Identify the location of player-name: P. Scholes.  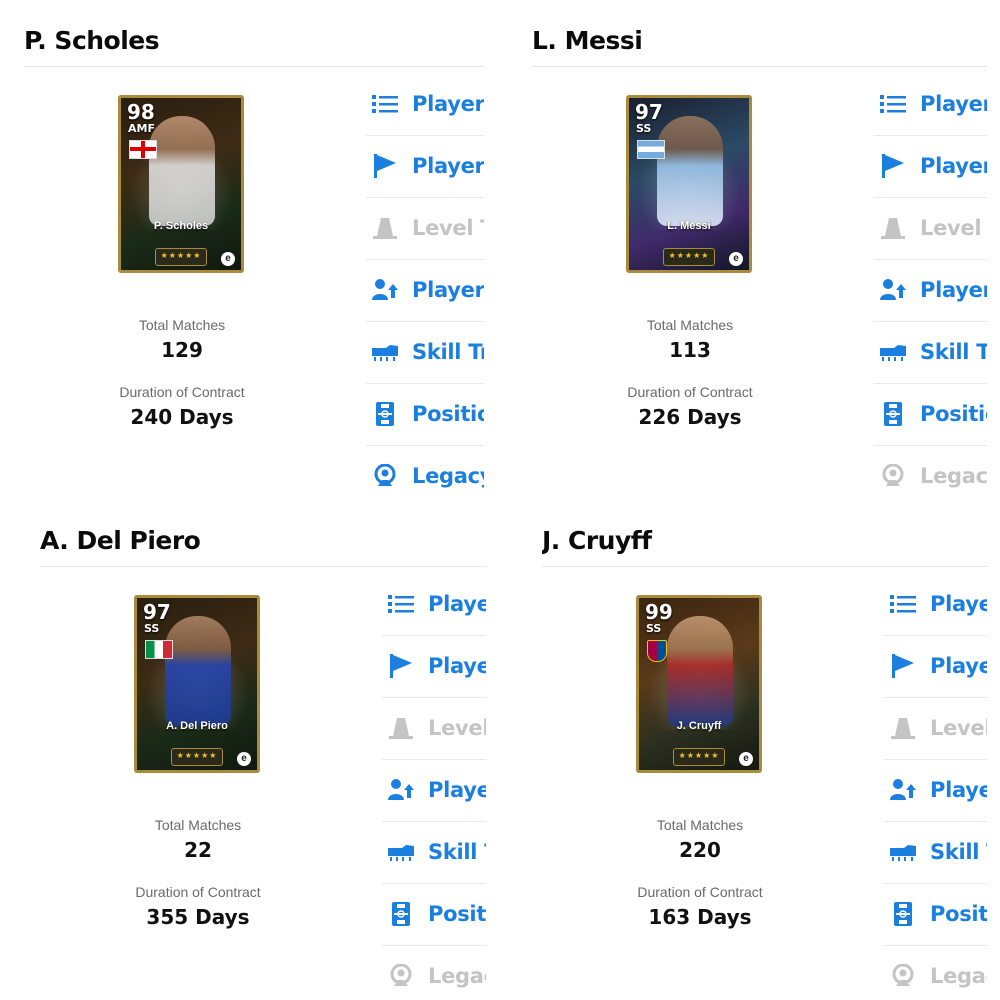
(92, 40).